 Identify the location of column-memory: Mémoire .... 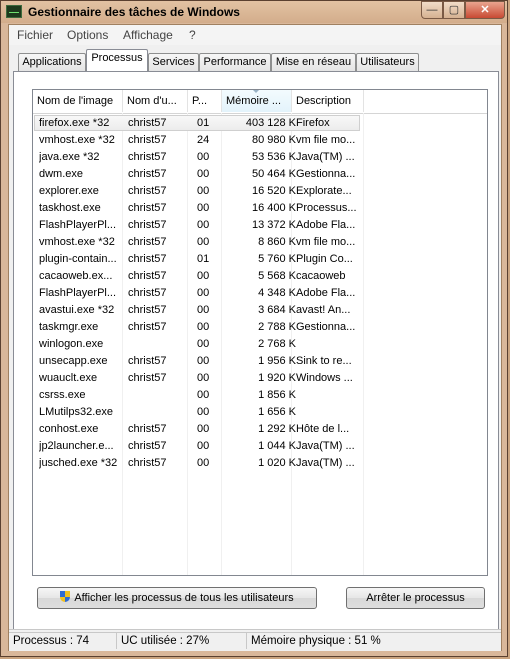
(257, 101).